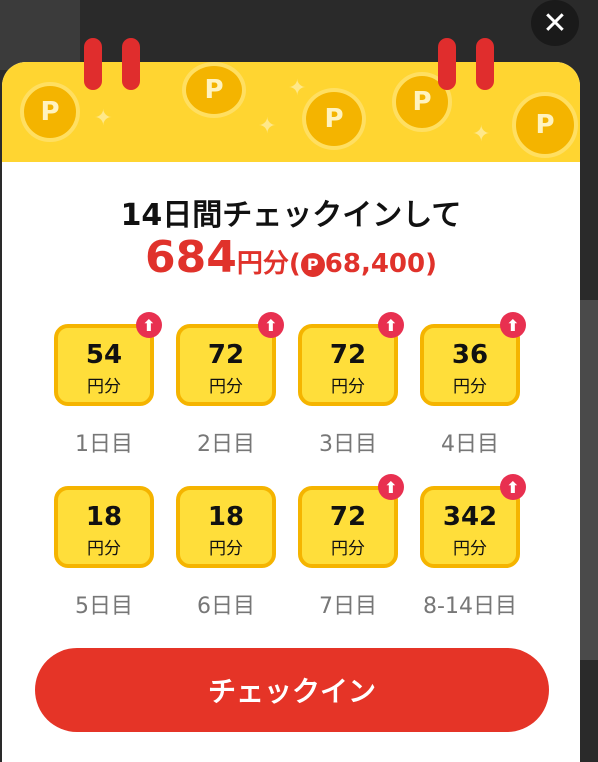 Image resolution: width=598 pixels, height=762 pixels. Describe the element at coordinates (470, 355) in the screenshot. I see `day-value: 36` at that location.